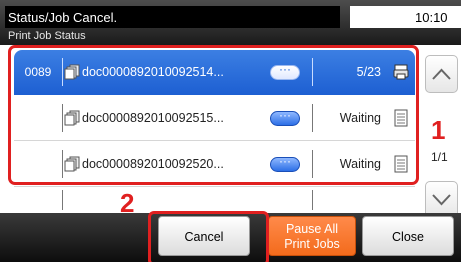 The width and height of the screenshot is (461, 262). I want to click on screen-subtitle: Print Job Status, so click(47, 36).